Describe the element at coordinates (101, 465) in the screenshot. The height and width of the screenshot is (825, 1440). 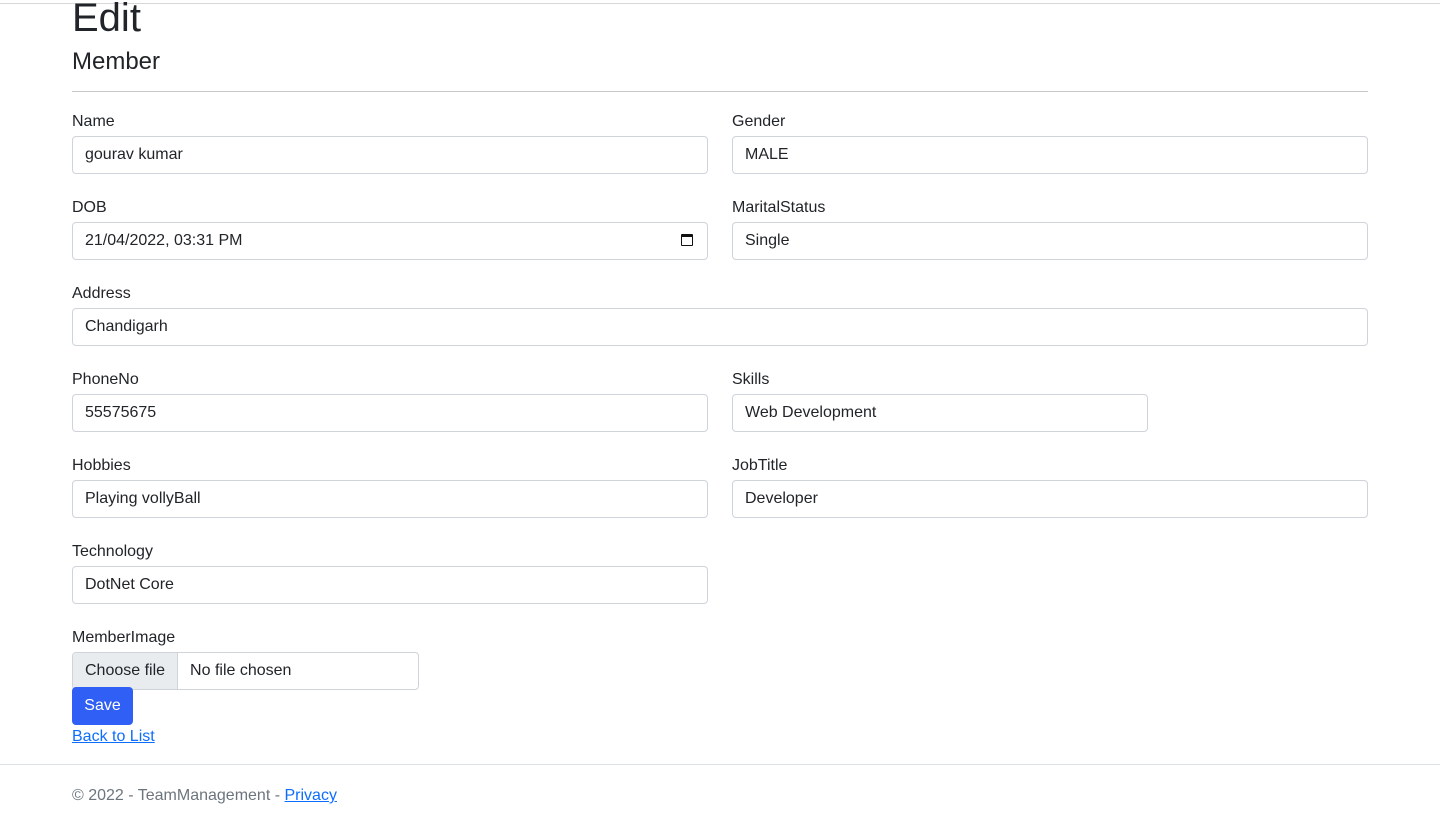
I see `hobbies-label: Hobbies` at that location.